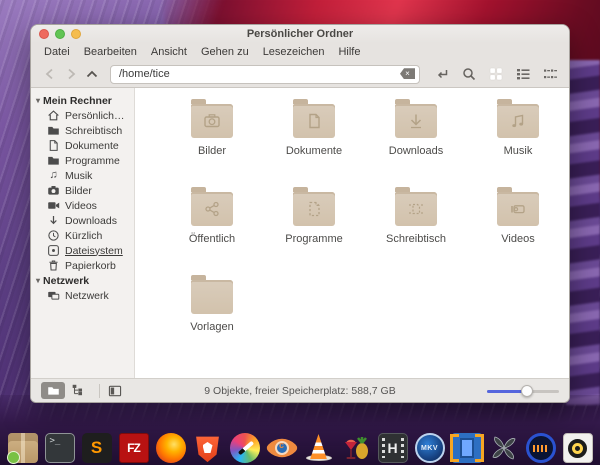  What do you see at coordinates (504, 448) in the screenshot?
I see `dock-pinwheel-video-icon` at bounding box center [504, 448].